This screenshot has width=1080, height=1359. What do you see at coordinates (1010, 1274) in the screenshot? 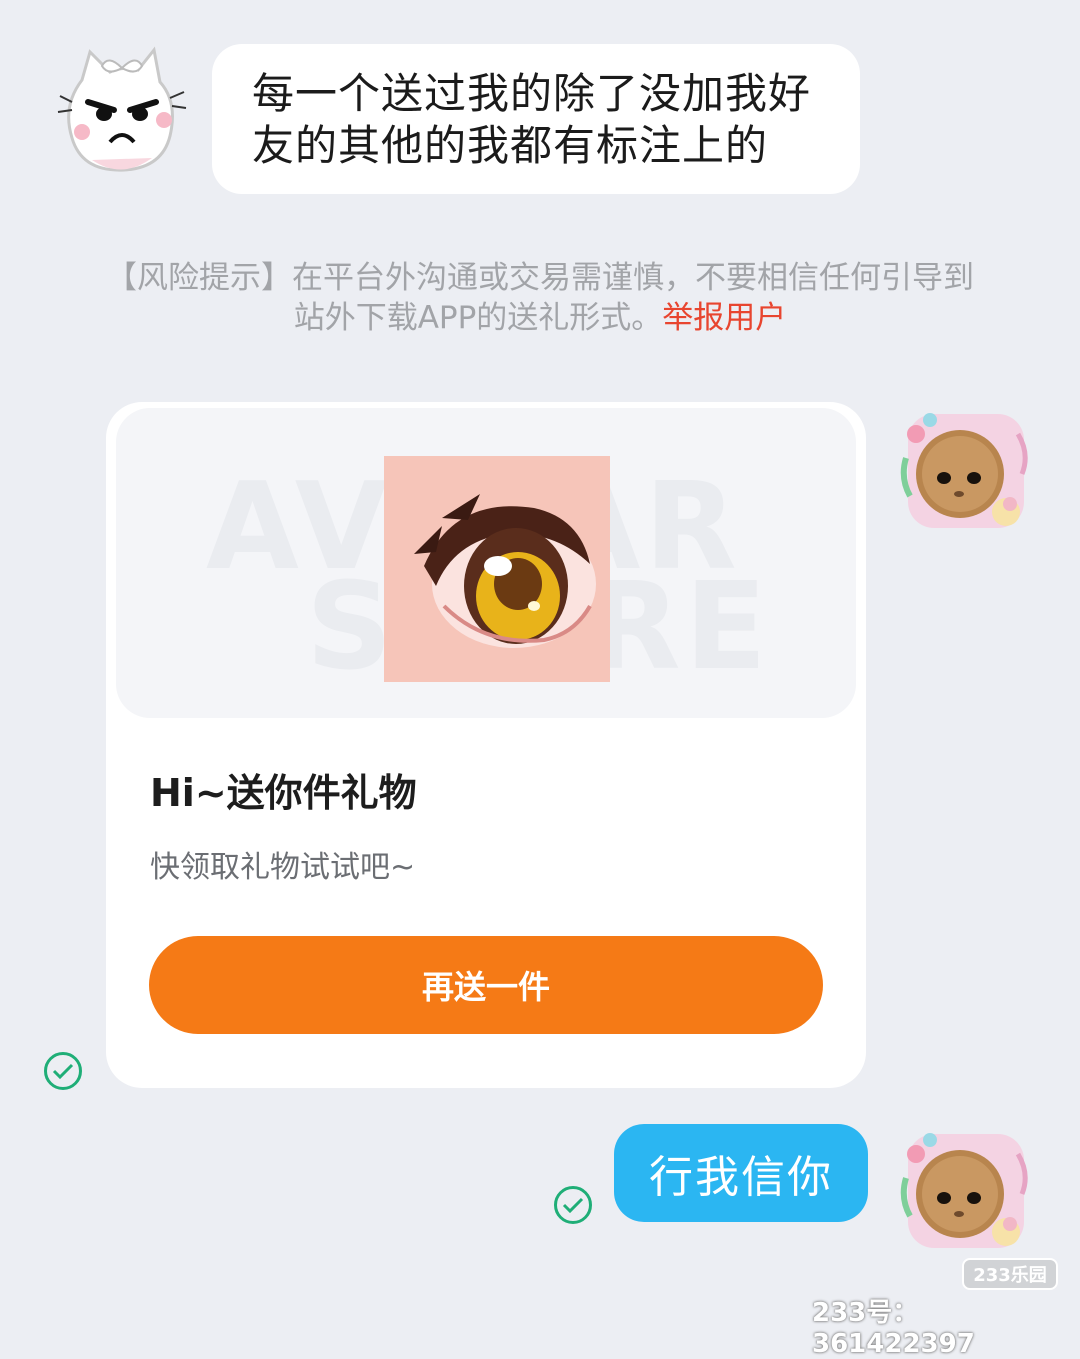
I see `app-watermark-logo: 233乐园` at bounding box center [1010, 1274].